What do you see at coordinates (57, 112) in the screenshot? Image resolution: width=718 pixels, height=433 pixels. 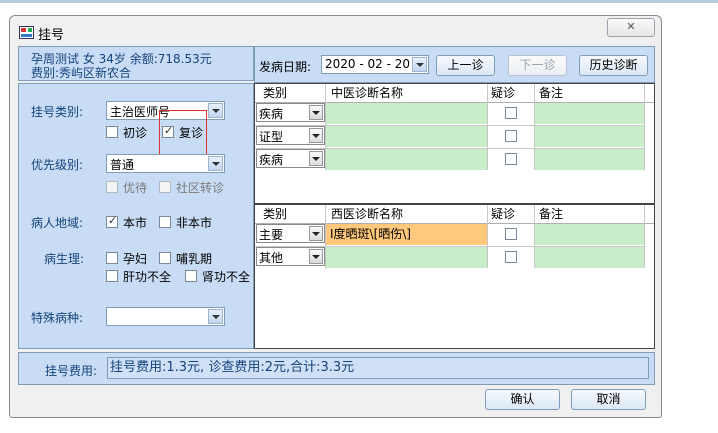 I see `reg-type-label: 挂号类别:` at bounding box center [57, 112].